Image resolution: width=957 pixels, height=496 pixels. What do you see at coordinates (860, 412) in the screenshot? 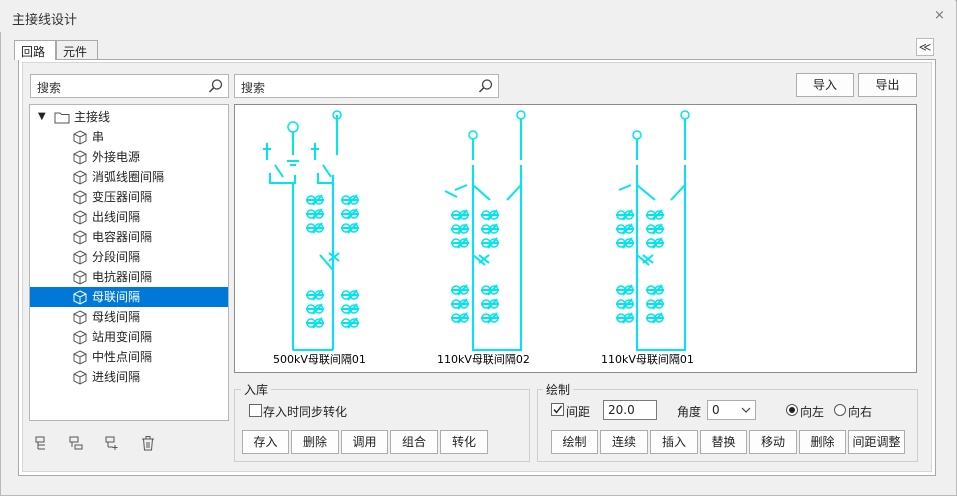
I see `direction-right-label: 向右` at bounding box center [860, 412].